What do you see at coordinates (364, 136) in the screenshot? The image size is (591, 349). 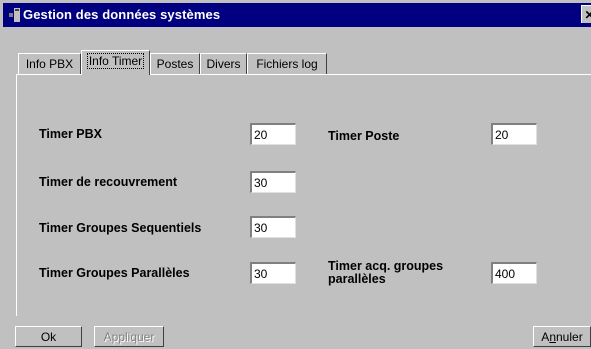 I see `timer-poste-label: Timer Poste` at bounding box center [364, 136].